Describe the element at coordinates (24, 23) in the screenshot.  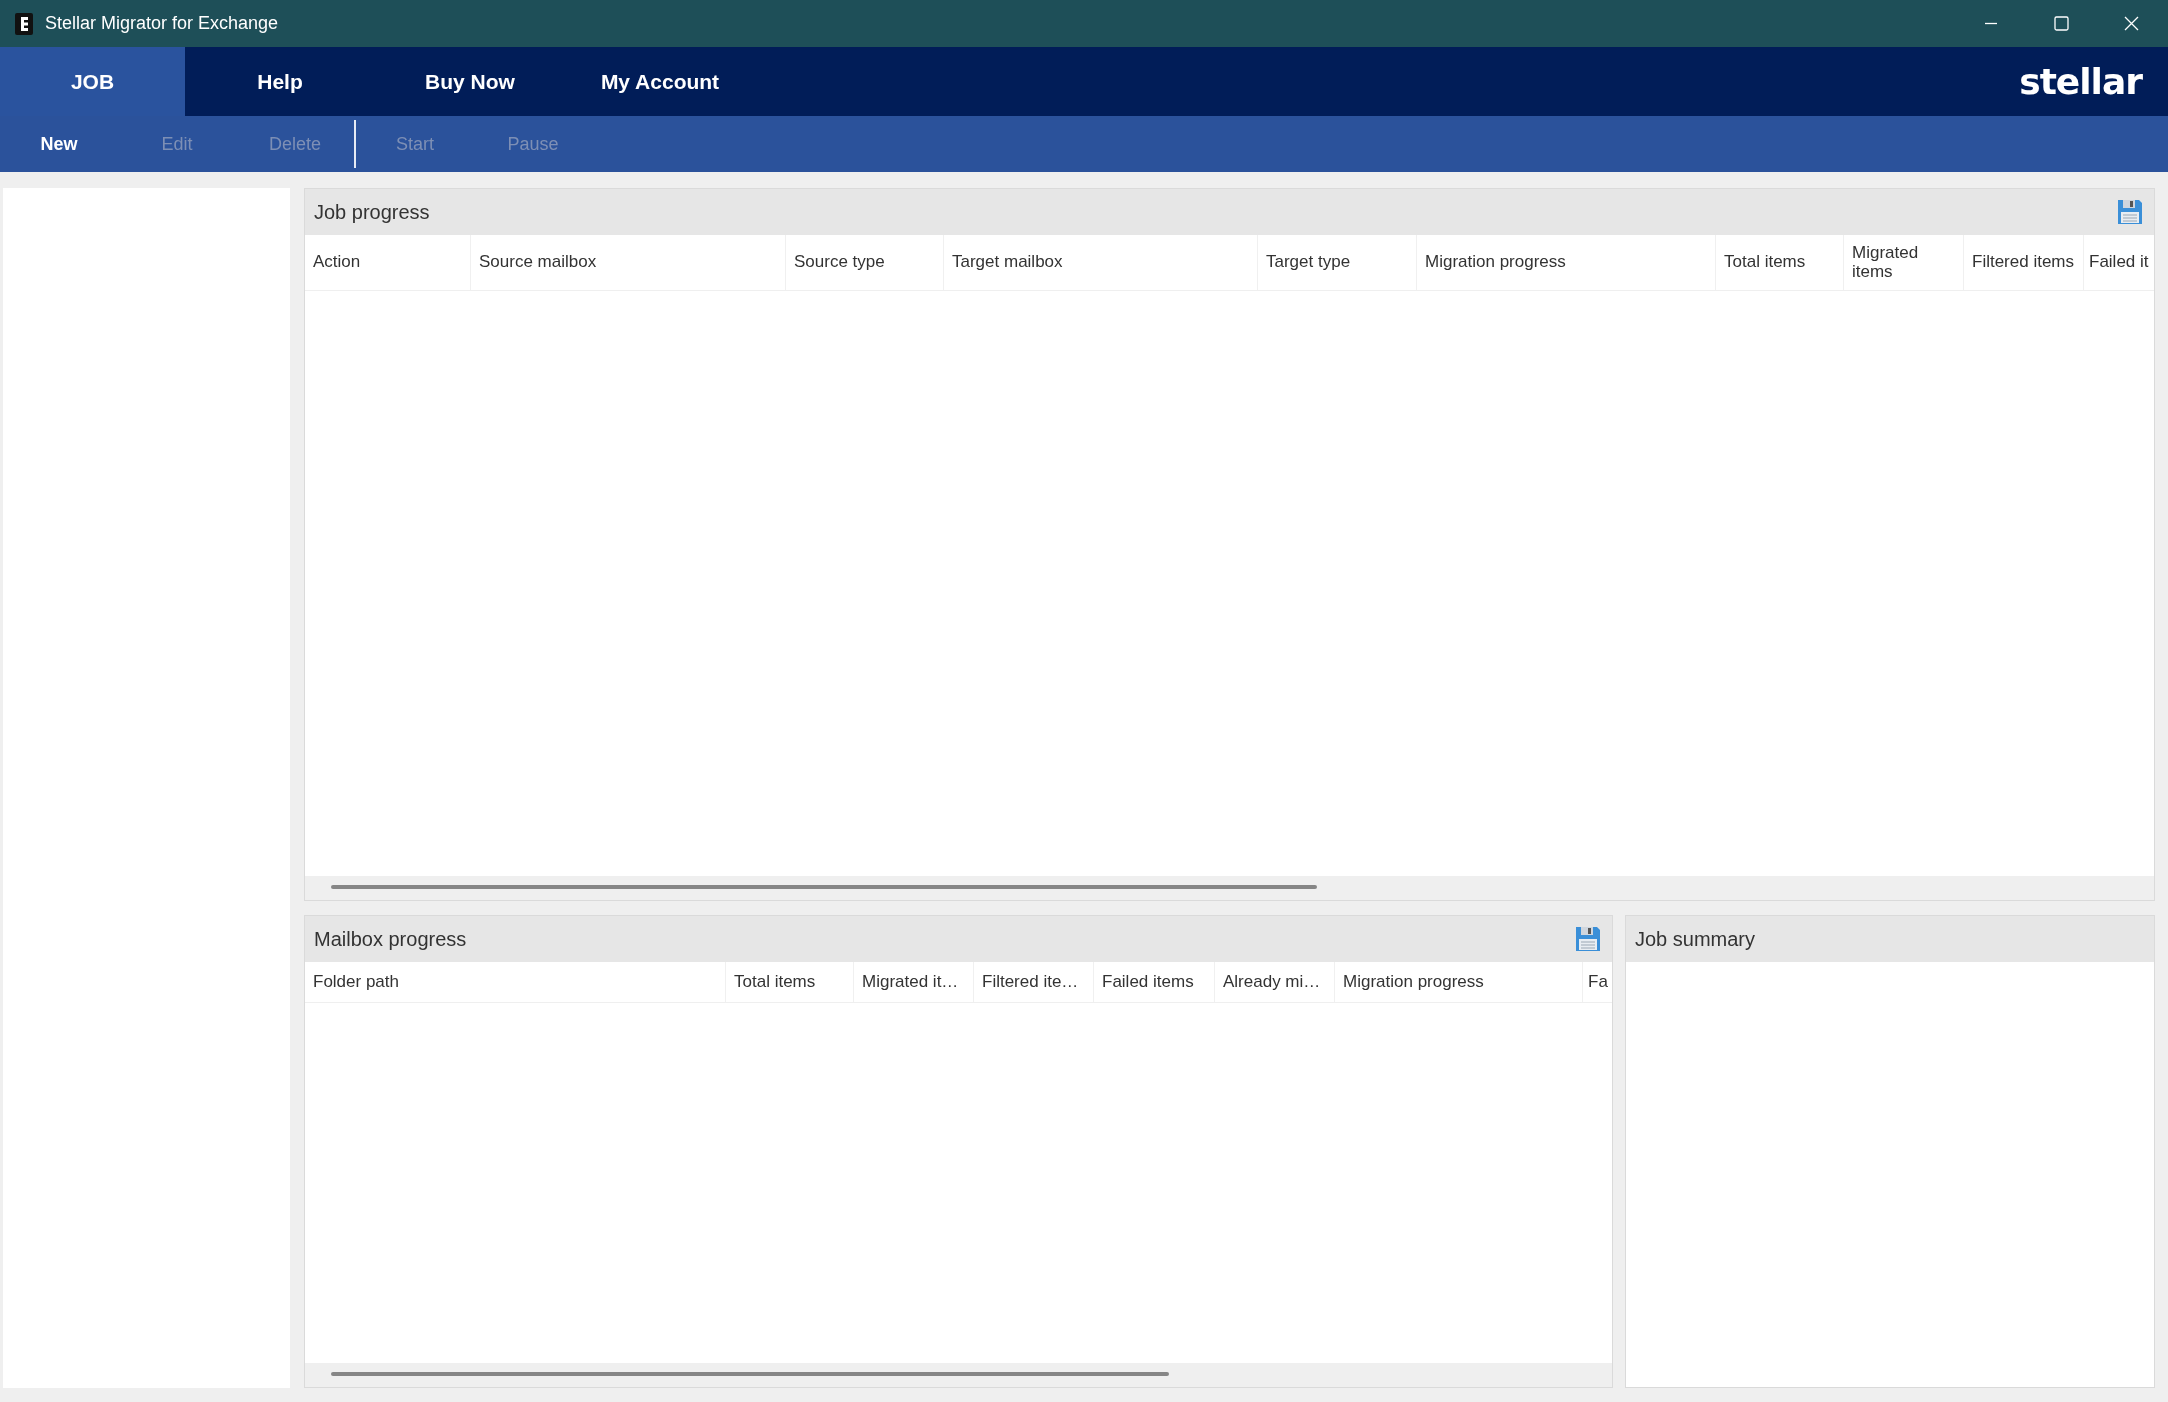
I see `app-icon` at that location.